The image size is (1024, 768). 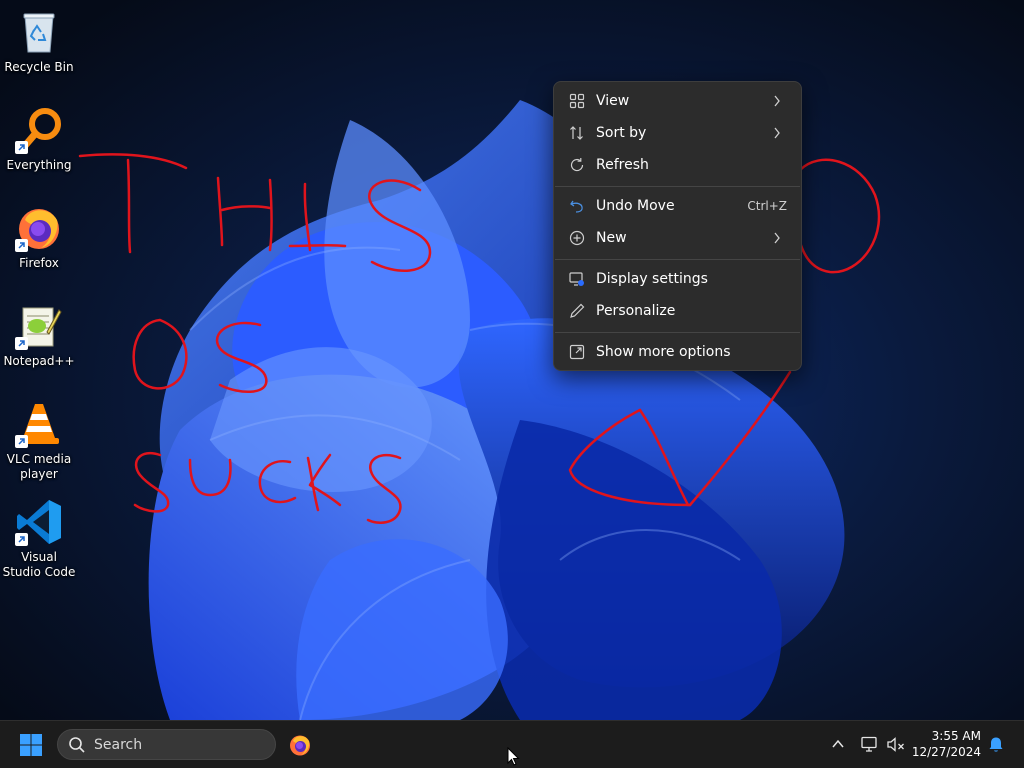 I want to click on undo-icon, so click(x=576, y=206).